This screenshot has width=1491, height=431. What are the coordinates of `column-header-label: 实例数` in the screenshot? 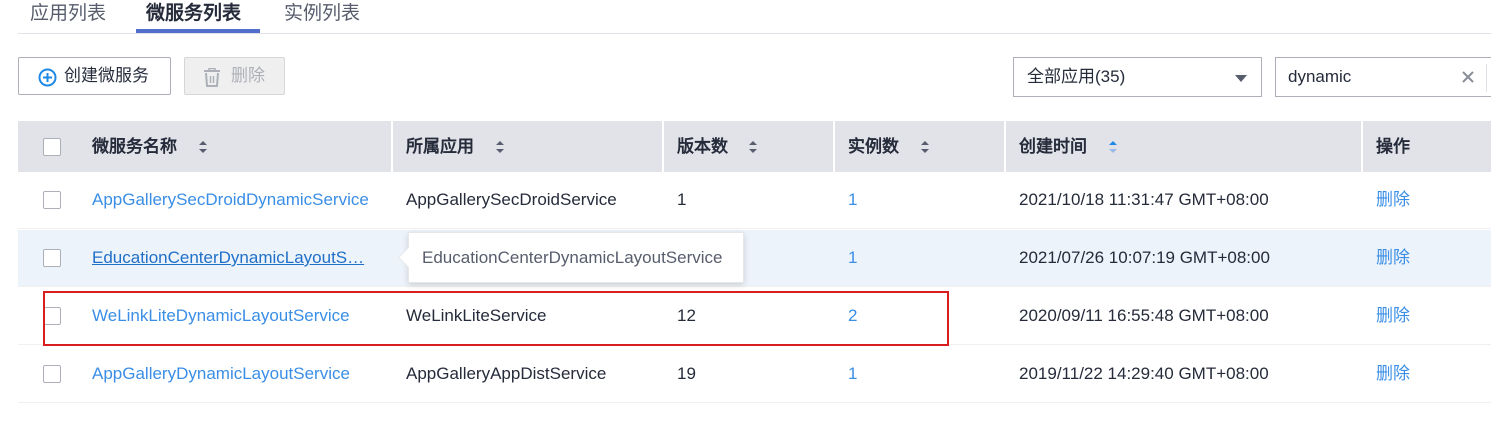 It's located at (873, 146).